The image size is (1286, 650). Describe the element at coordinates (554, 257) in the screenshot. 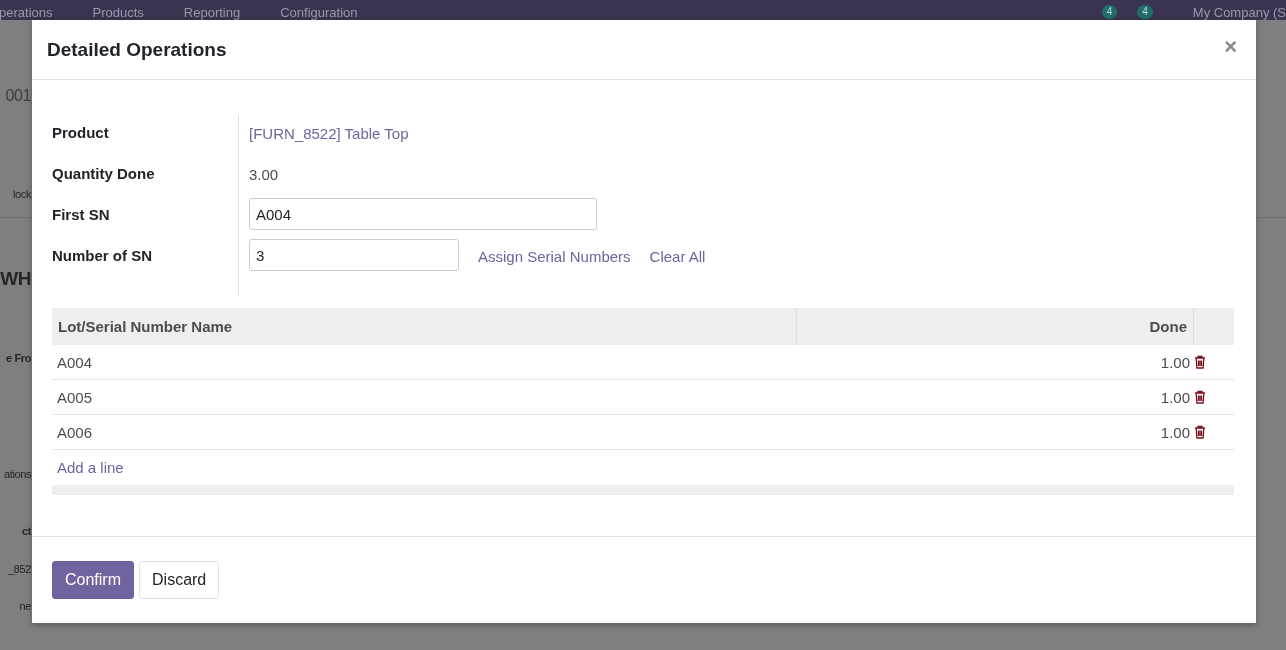

I see `action-link: Assign Serial Numbers` at that location.